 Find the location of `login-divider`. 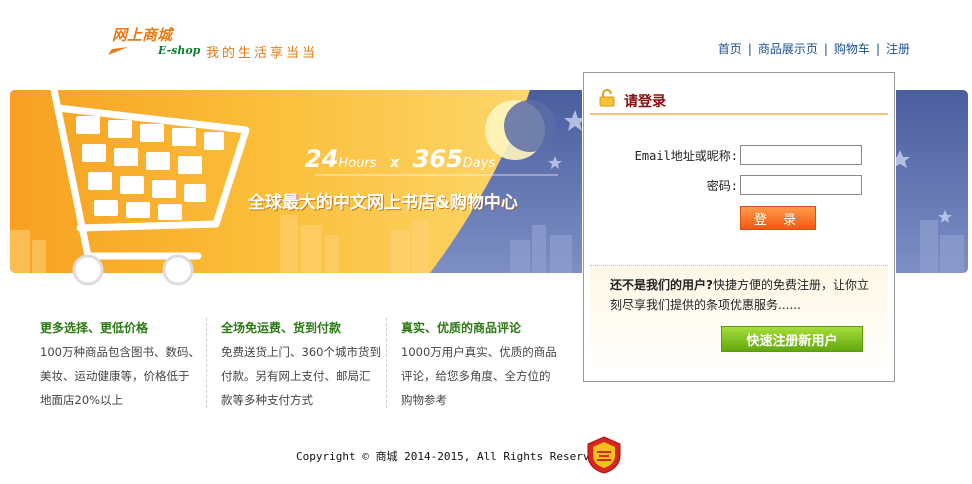

login-divider is located at coordinates (739, 265).